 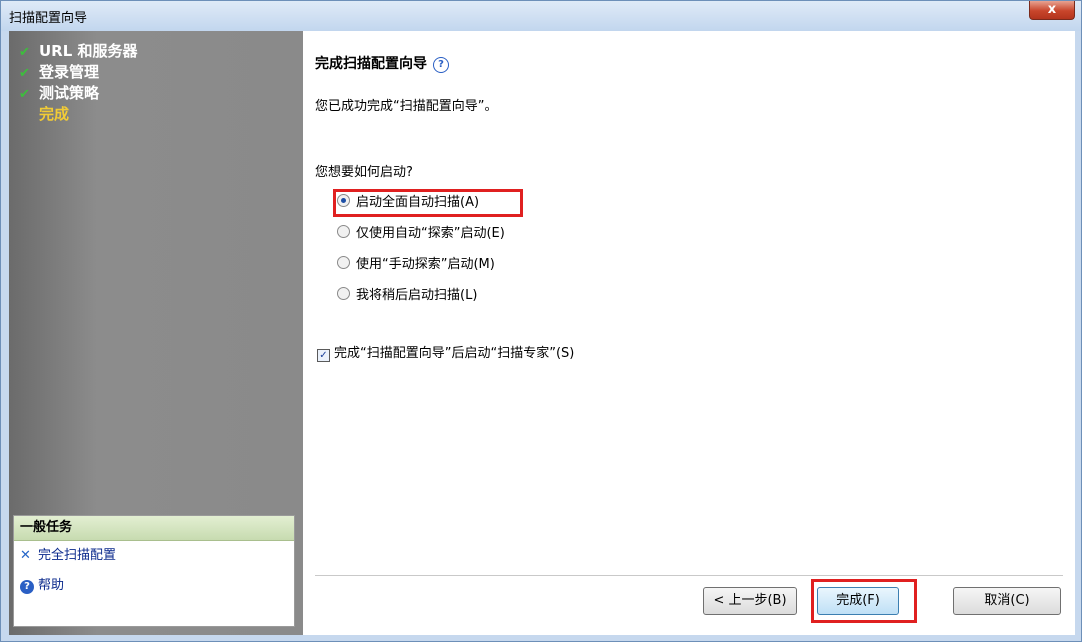 I want to click on back-button: < 上一步(B), so click(x=750, y=601).